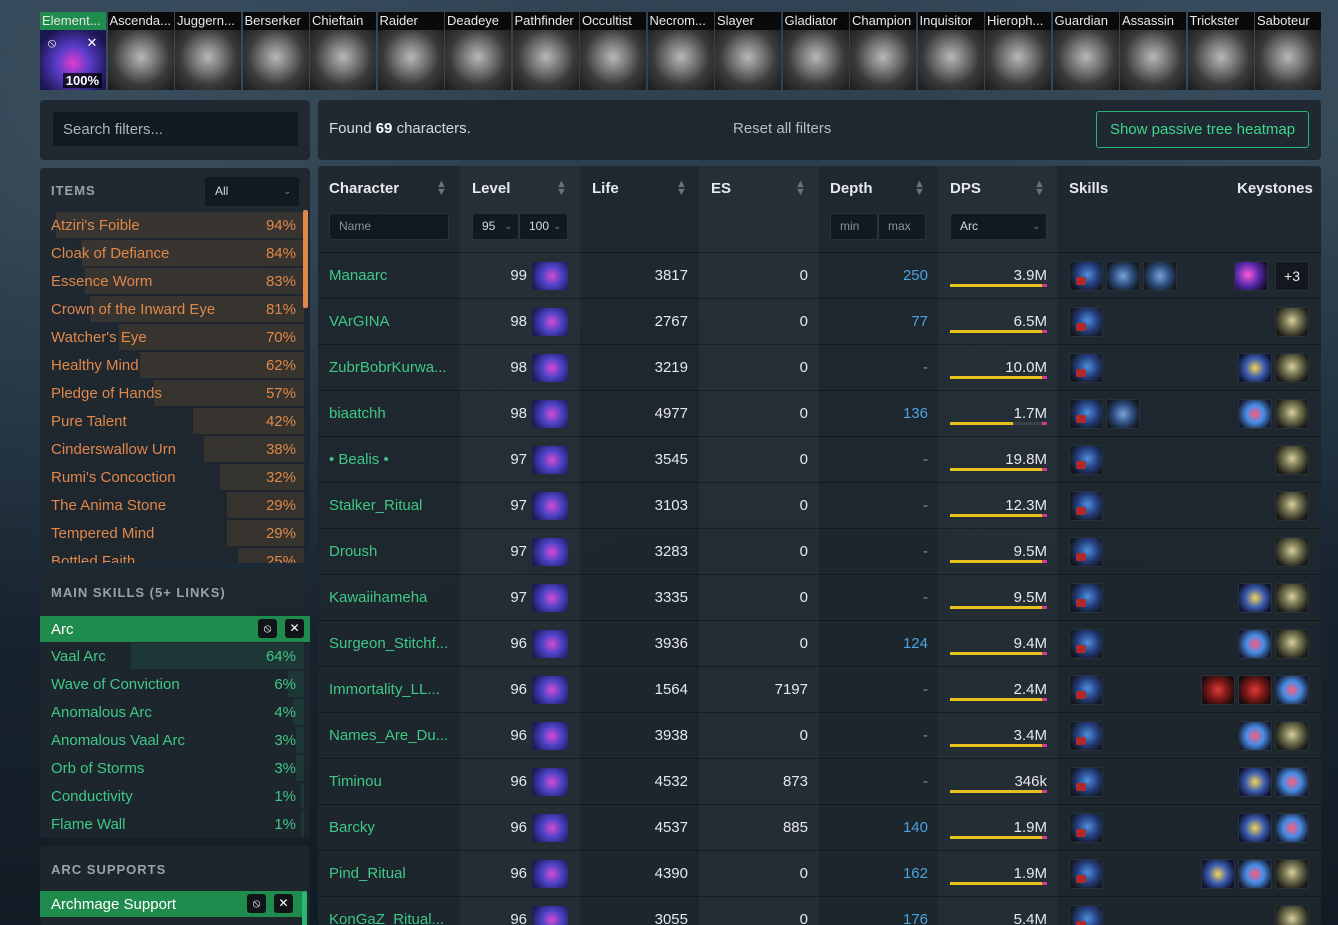 The width and height of the screenshot is (1338, 925). I want to click on character-name-link: VArGINA, so click(359, 322).